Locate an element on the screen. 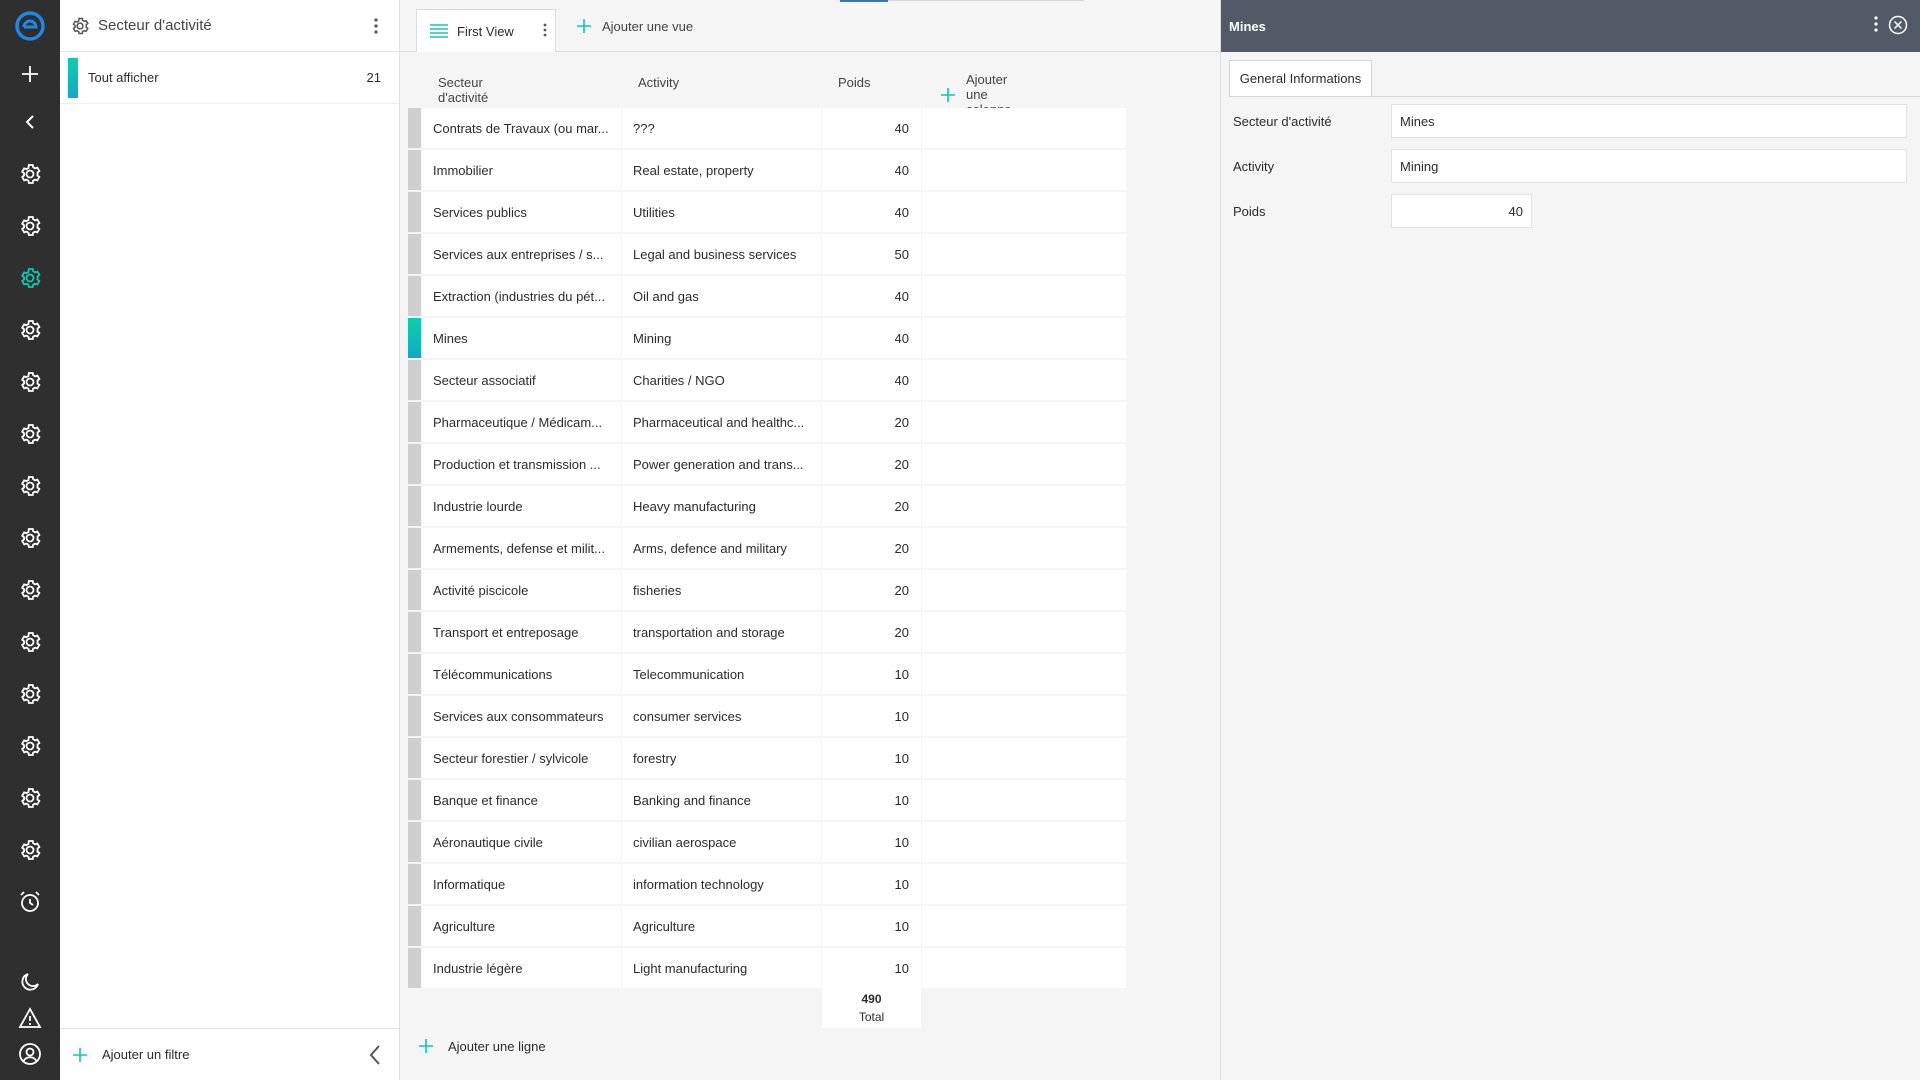  activity-cell: Light manufacturing is located at coordinates (721, 968).